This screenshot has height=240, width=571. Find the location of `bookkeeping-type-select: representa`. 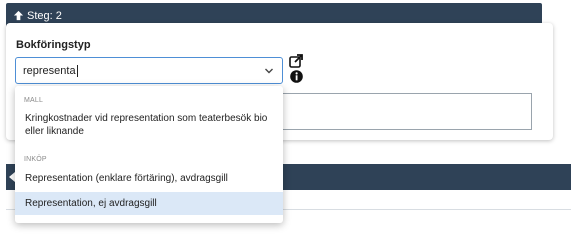

bookkeeping-type-select: representa is located at coordinates (149, 70).